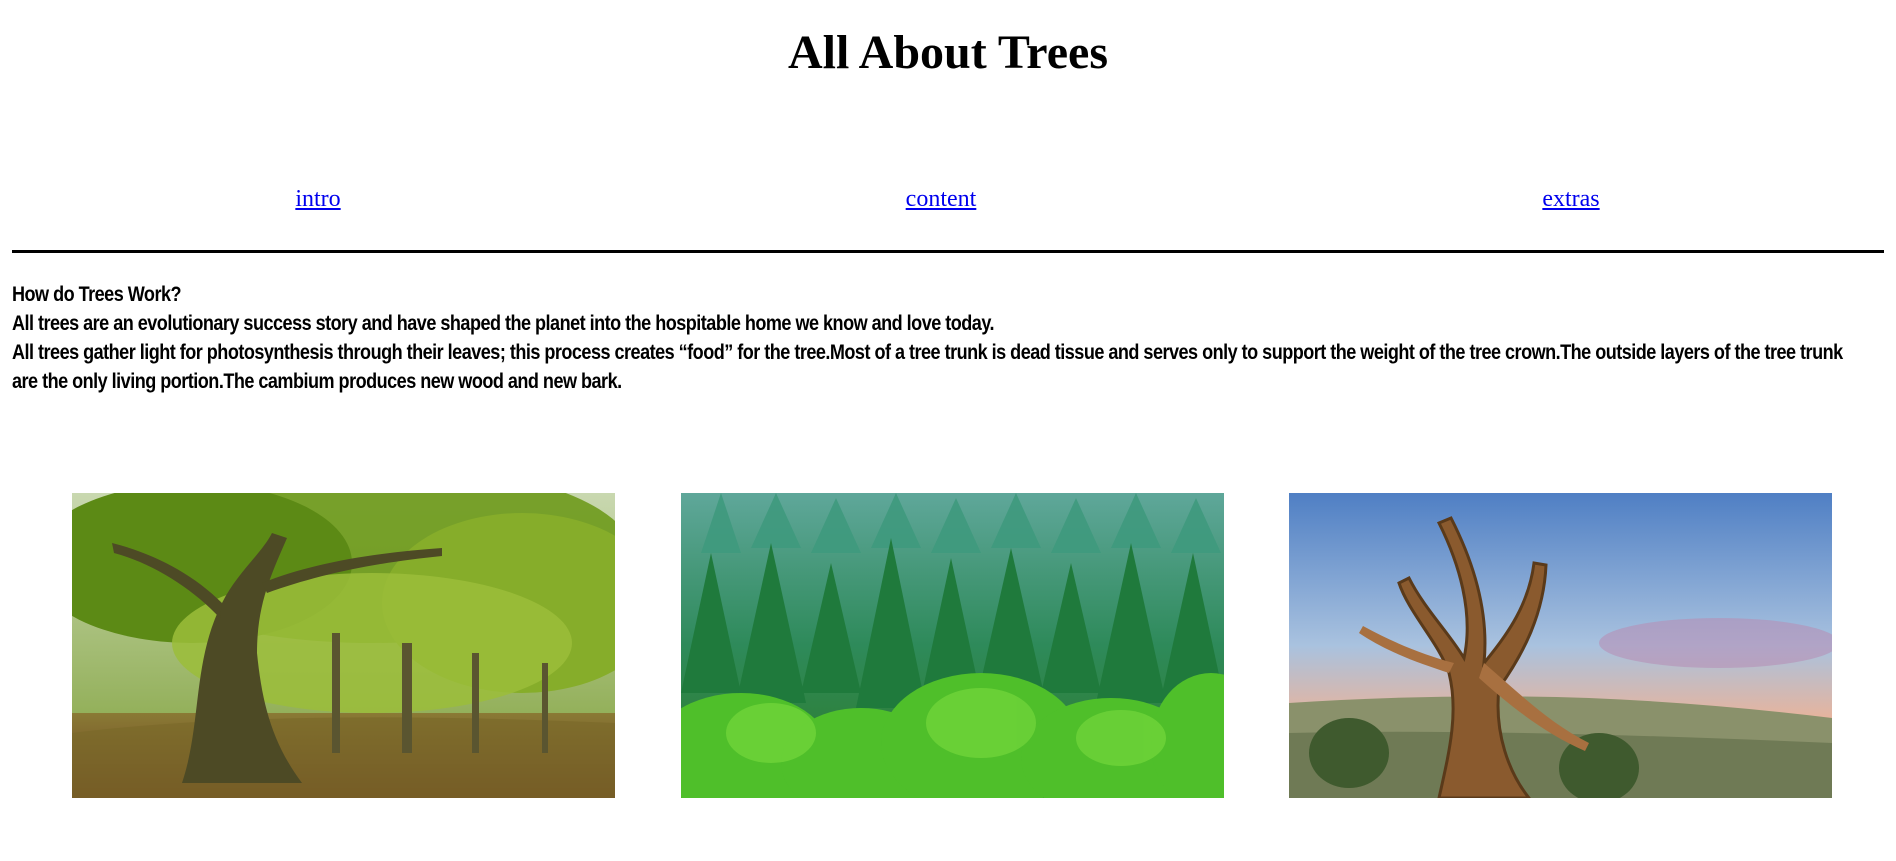 The image size is (1896, 861). Describe the element at coordinates (948, 52) in the screenshot. I see `page-title: All About Trees` at that location.